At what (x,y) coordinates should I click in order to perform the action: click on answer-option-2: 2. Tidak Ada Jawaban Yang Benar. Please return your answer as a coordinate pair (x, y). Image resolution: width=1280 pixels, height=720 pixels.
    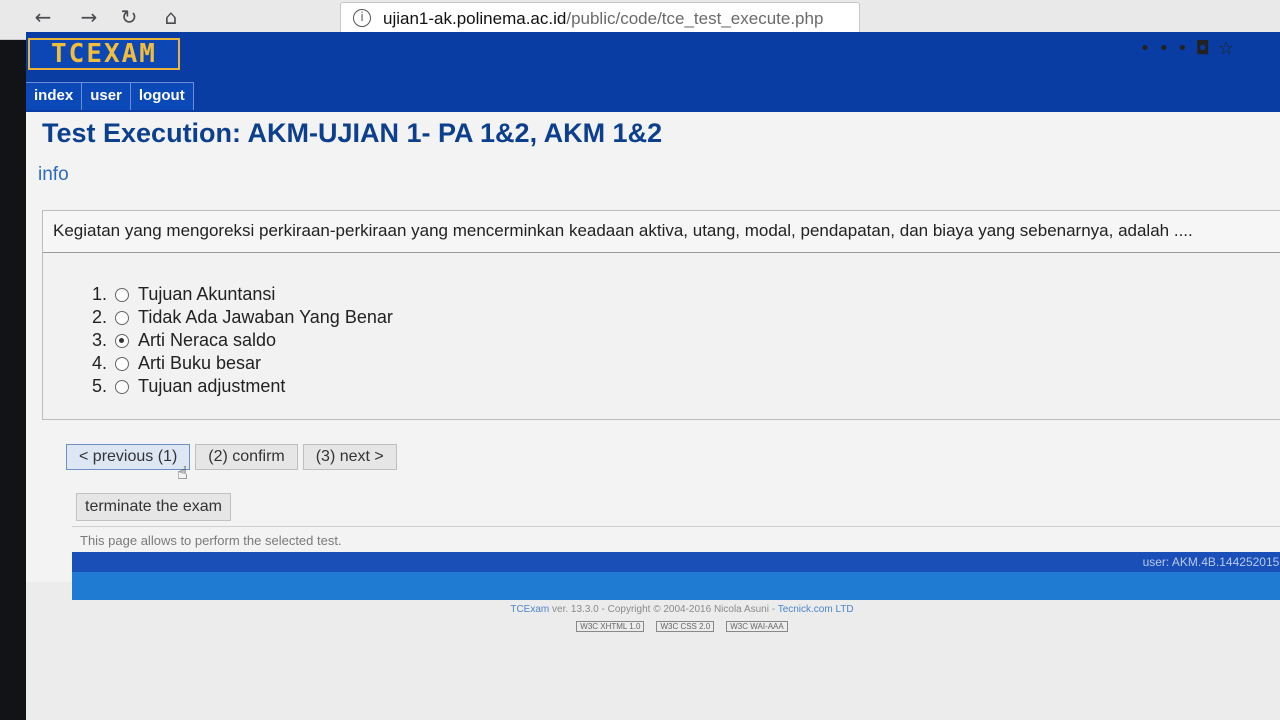
    Looking at the image, I should click on (238, 317).